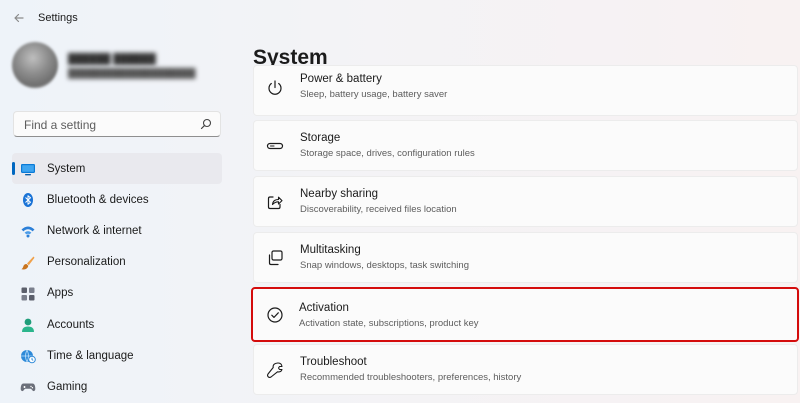  I want to click on search-input, so click(109, 125).